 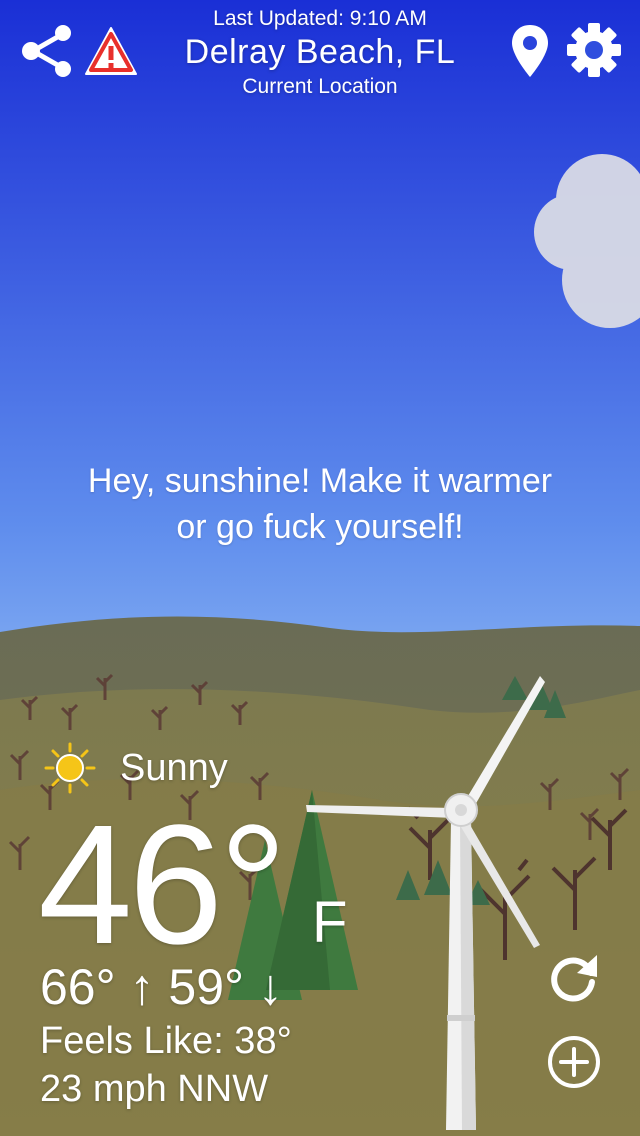 I want to click on map-pin-icon, so click(x=530, y=51).